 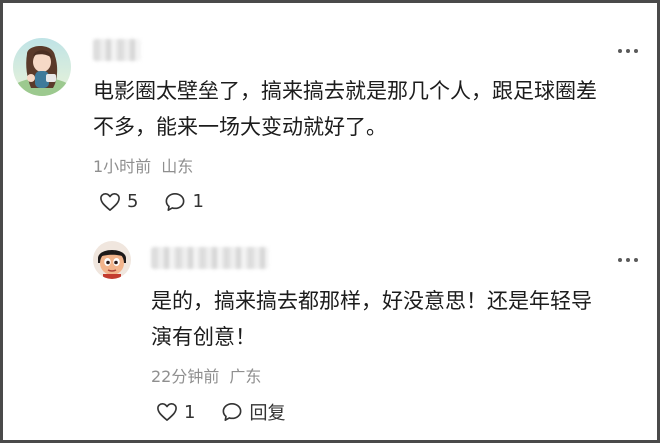 What do you see at coordinates (210, 258) in the screenshot?
I see `reply-username` at bounding box center [210, 258].